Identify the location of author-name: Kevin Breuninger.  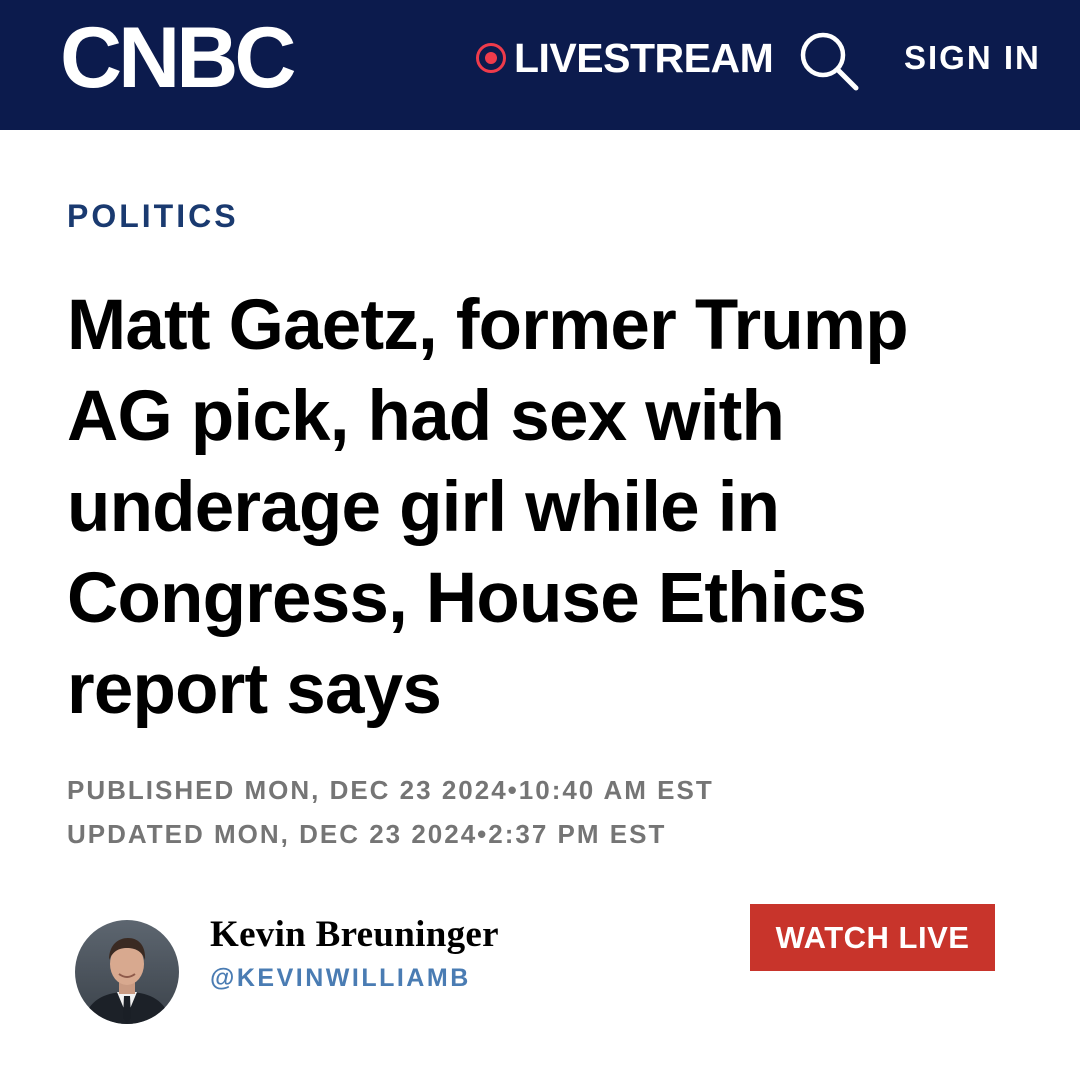
(354, 935).